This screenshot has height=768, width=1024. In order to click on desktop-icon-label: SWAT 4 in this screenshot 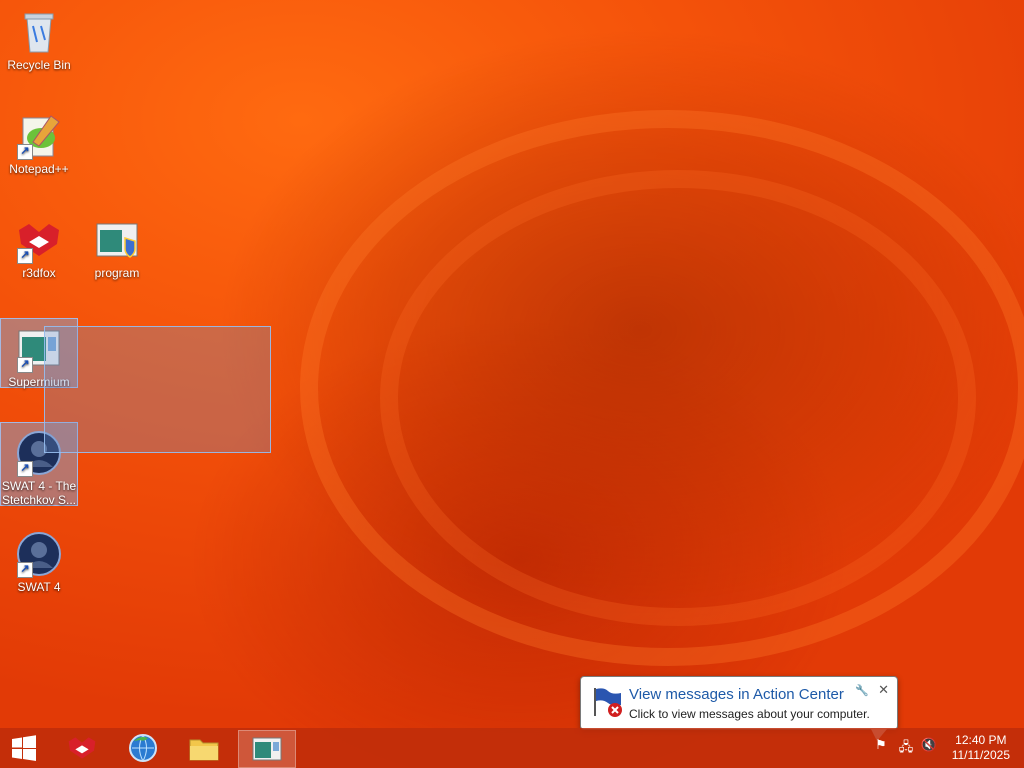, I will do `click(39, 587)`.